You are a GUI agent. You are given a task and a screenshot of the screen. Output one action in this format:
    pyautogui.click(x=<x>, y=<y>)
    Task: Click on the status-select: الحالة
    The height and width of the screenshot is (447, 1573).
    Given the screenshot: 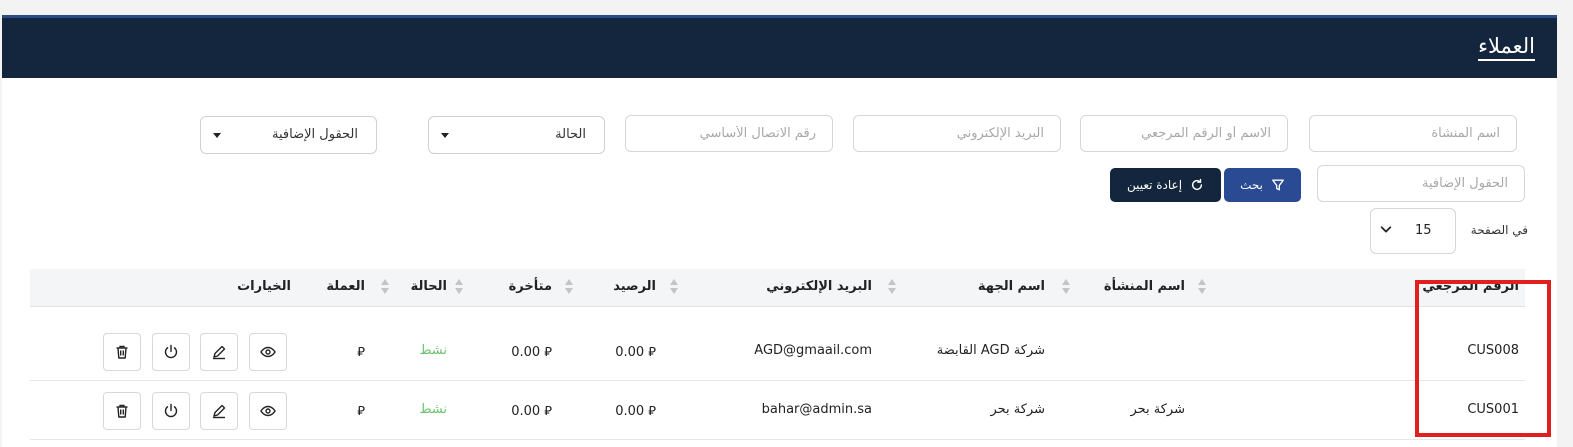 What is the action you would take?
    pyautogui.click(x=516, y=135)
    